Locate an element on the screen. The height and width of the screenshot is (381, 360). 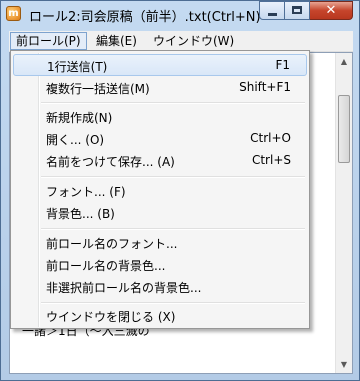
maximize-button is located at coordinates (297, 10).